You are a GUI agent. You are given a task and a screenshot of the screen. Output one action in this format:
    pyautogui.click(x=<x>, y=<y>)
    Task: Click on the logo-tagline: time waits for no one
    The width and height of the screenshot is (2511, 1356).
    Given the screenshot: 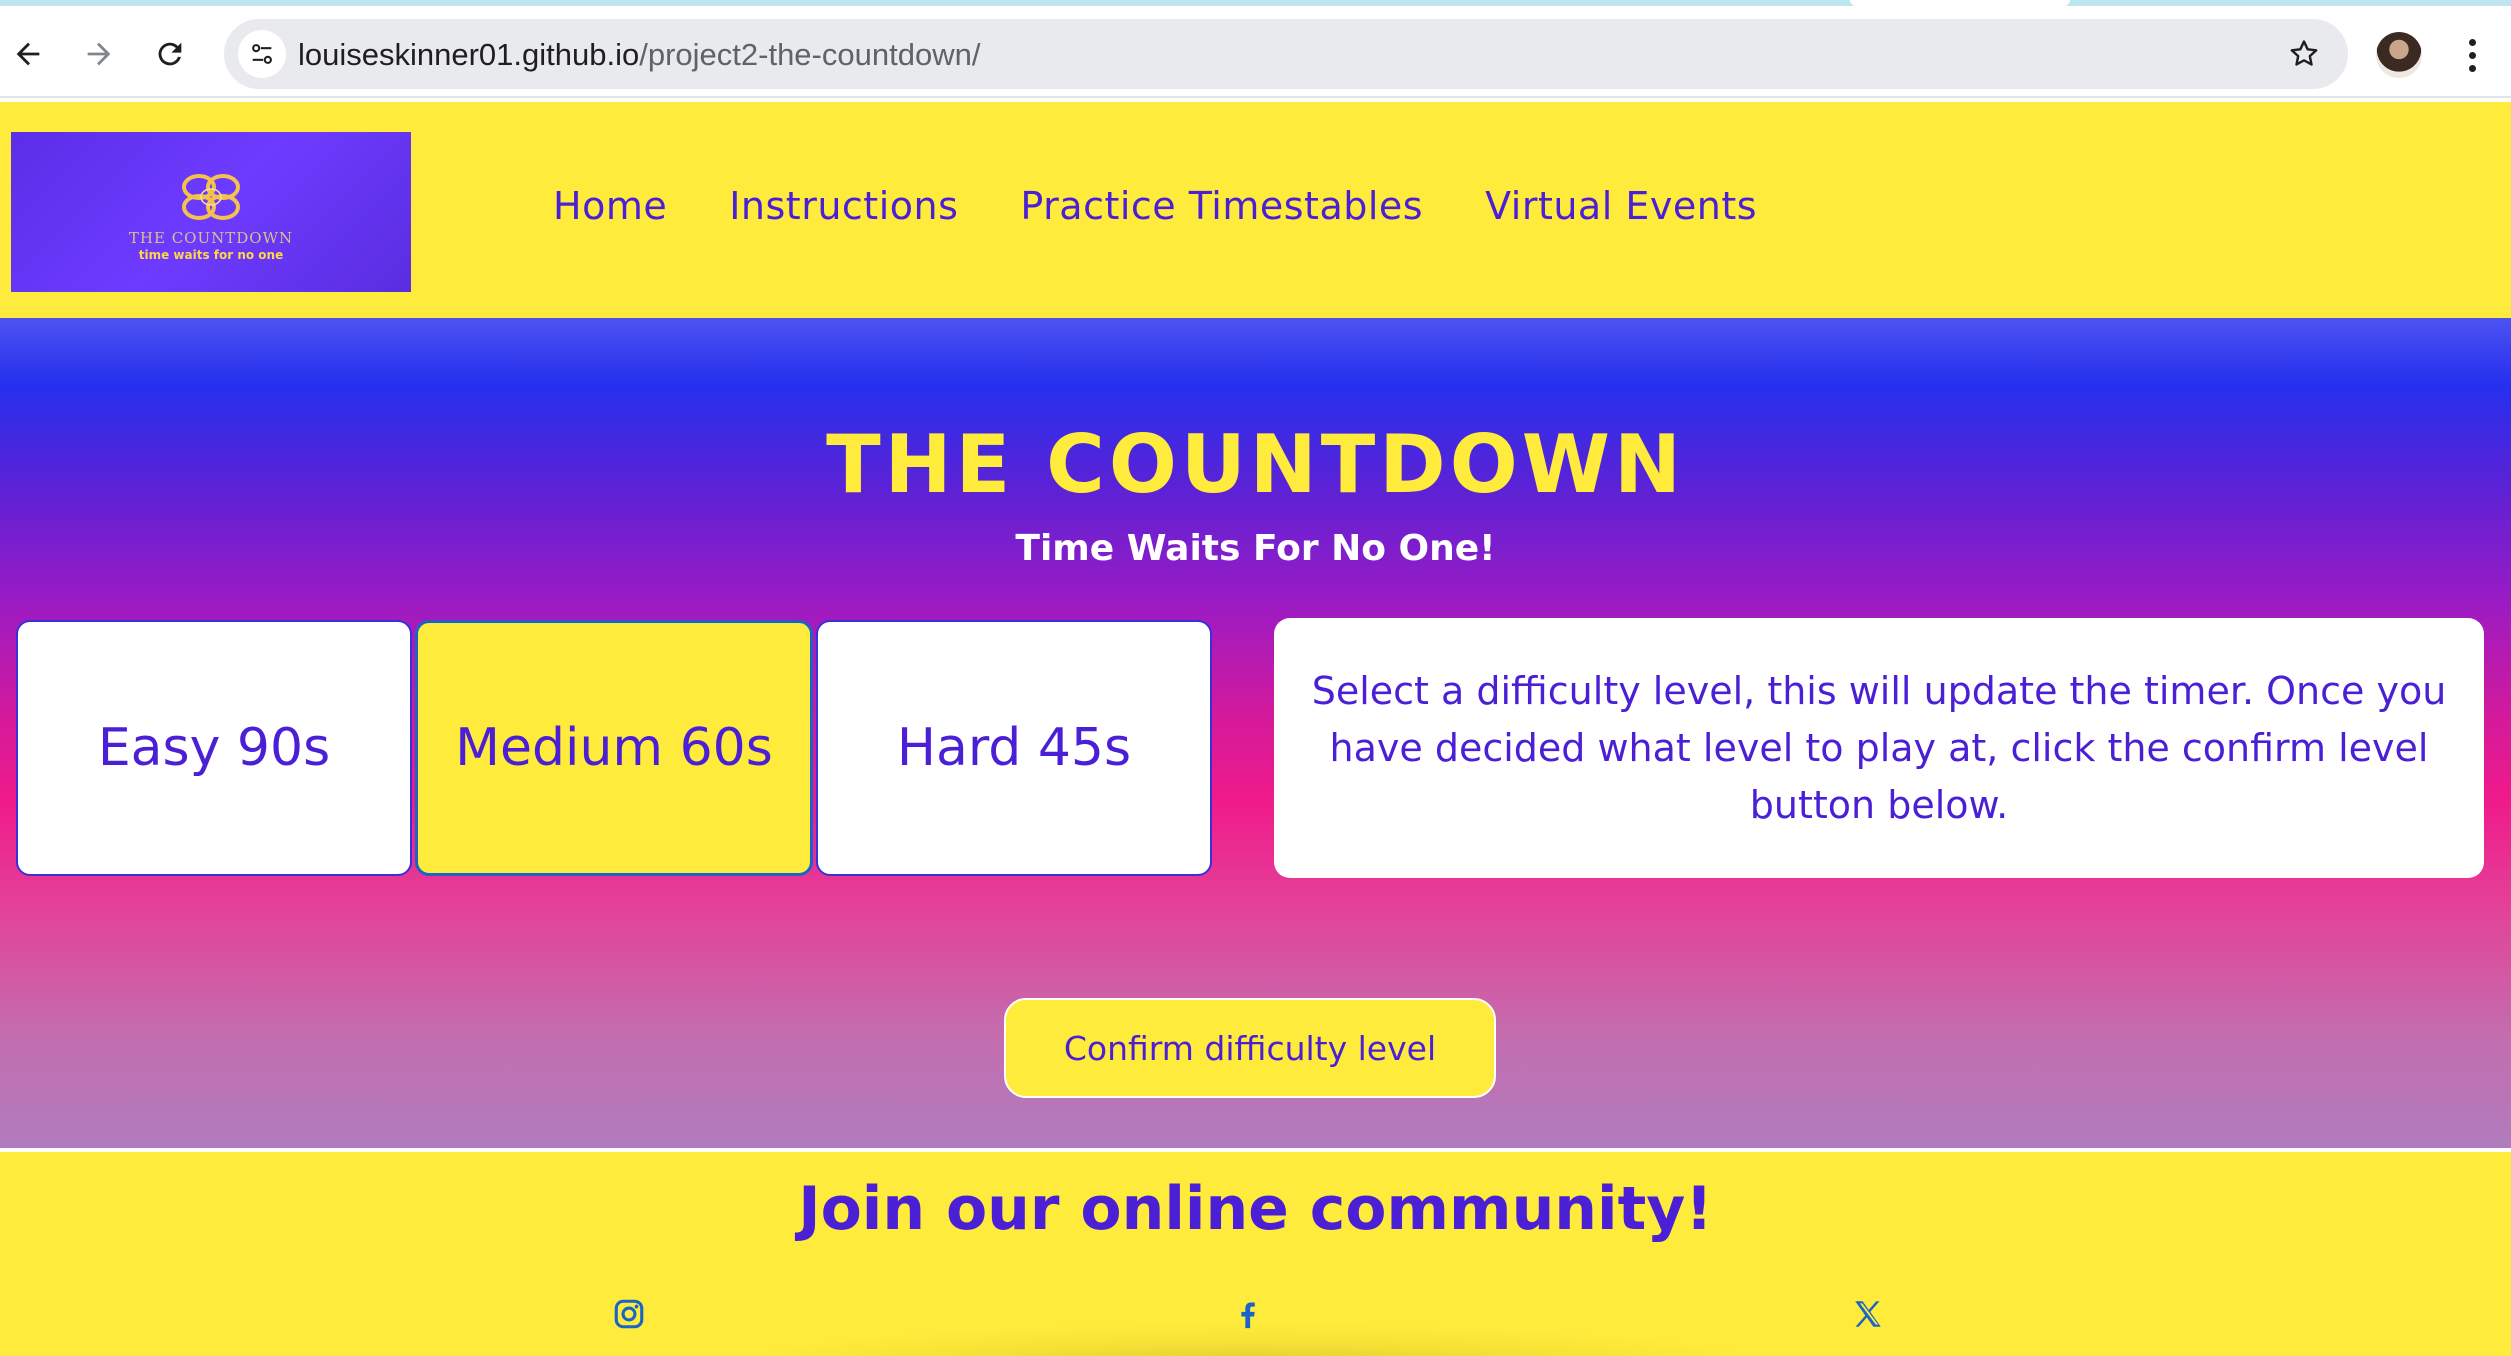 What is the action you would take?
    pyautogui.click(x=211, y=255)
    